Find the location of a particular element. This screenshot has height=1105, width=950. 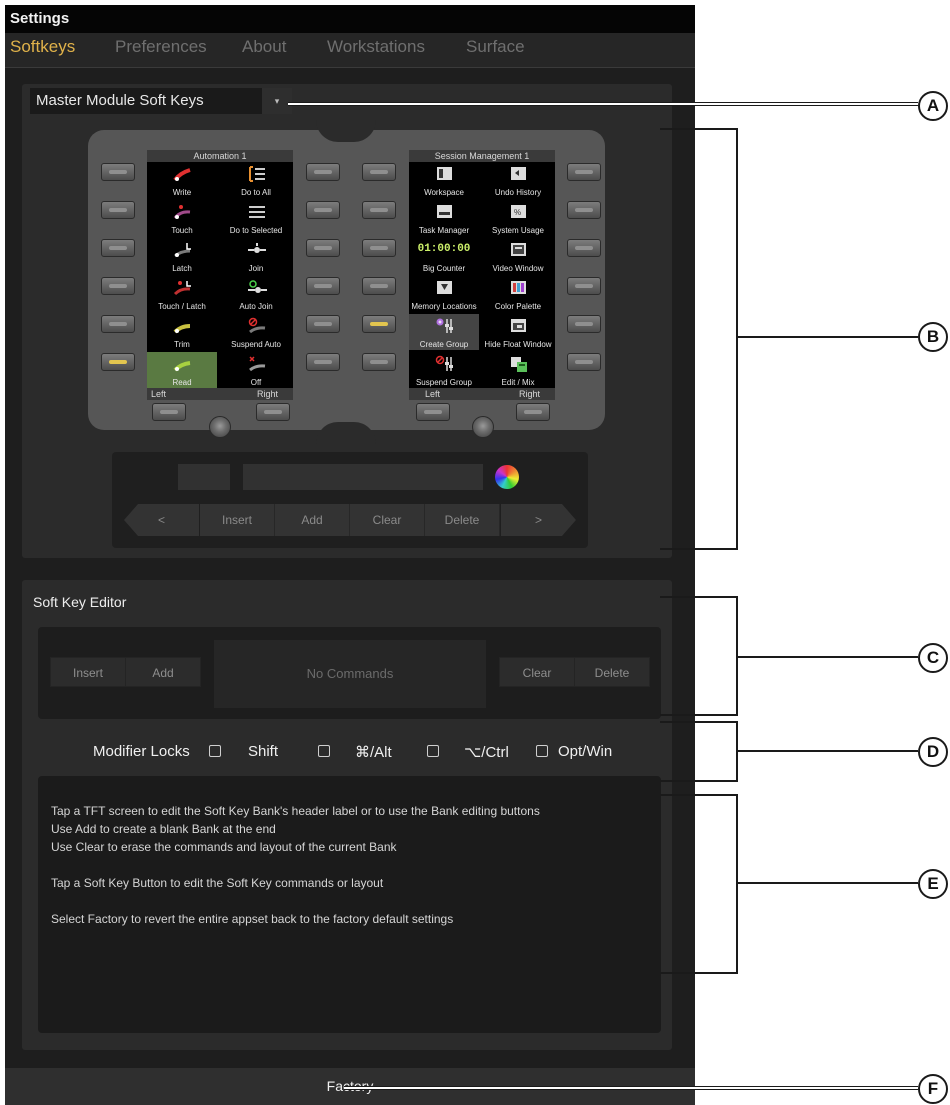

callout-line-f is located at coordinates (631, 1088).